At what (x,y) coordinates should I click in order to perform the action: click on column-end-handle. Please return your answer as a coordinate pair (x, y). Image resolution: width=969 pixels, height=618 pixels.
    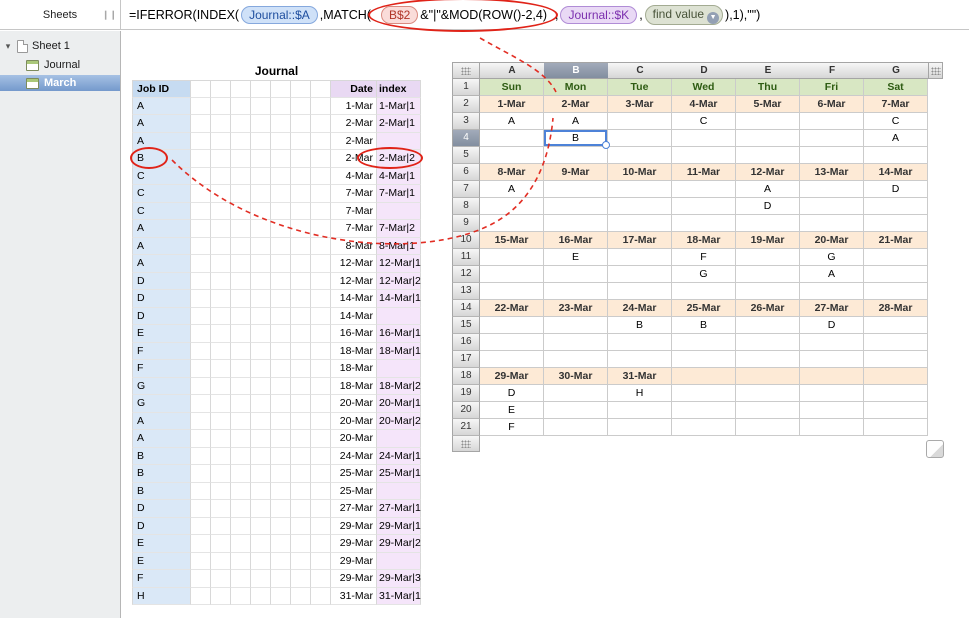
    Looking at the image, I should click on (936, 70).